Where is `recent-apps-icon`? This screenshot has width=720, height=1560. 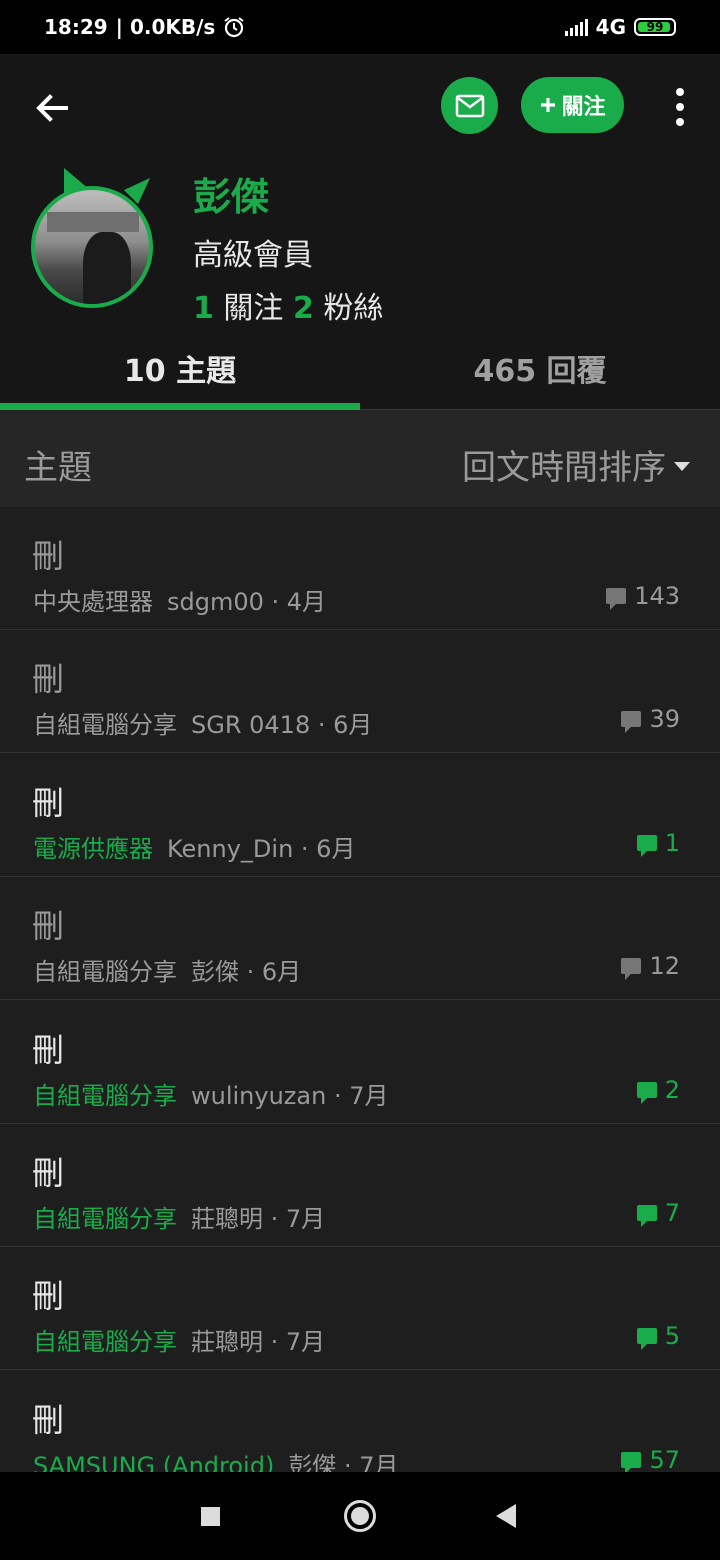
recent-apps-icon is located at coordinates (210, 1516).